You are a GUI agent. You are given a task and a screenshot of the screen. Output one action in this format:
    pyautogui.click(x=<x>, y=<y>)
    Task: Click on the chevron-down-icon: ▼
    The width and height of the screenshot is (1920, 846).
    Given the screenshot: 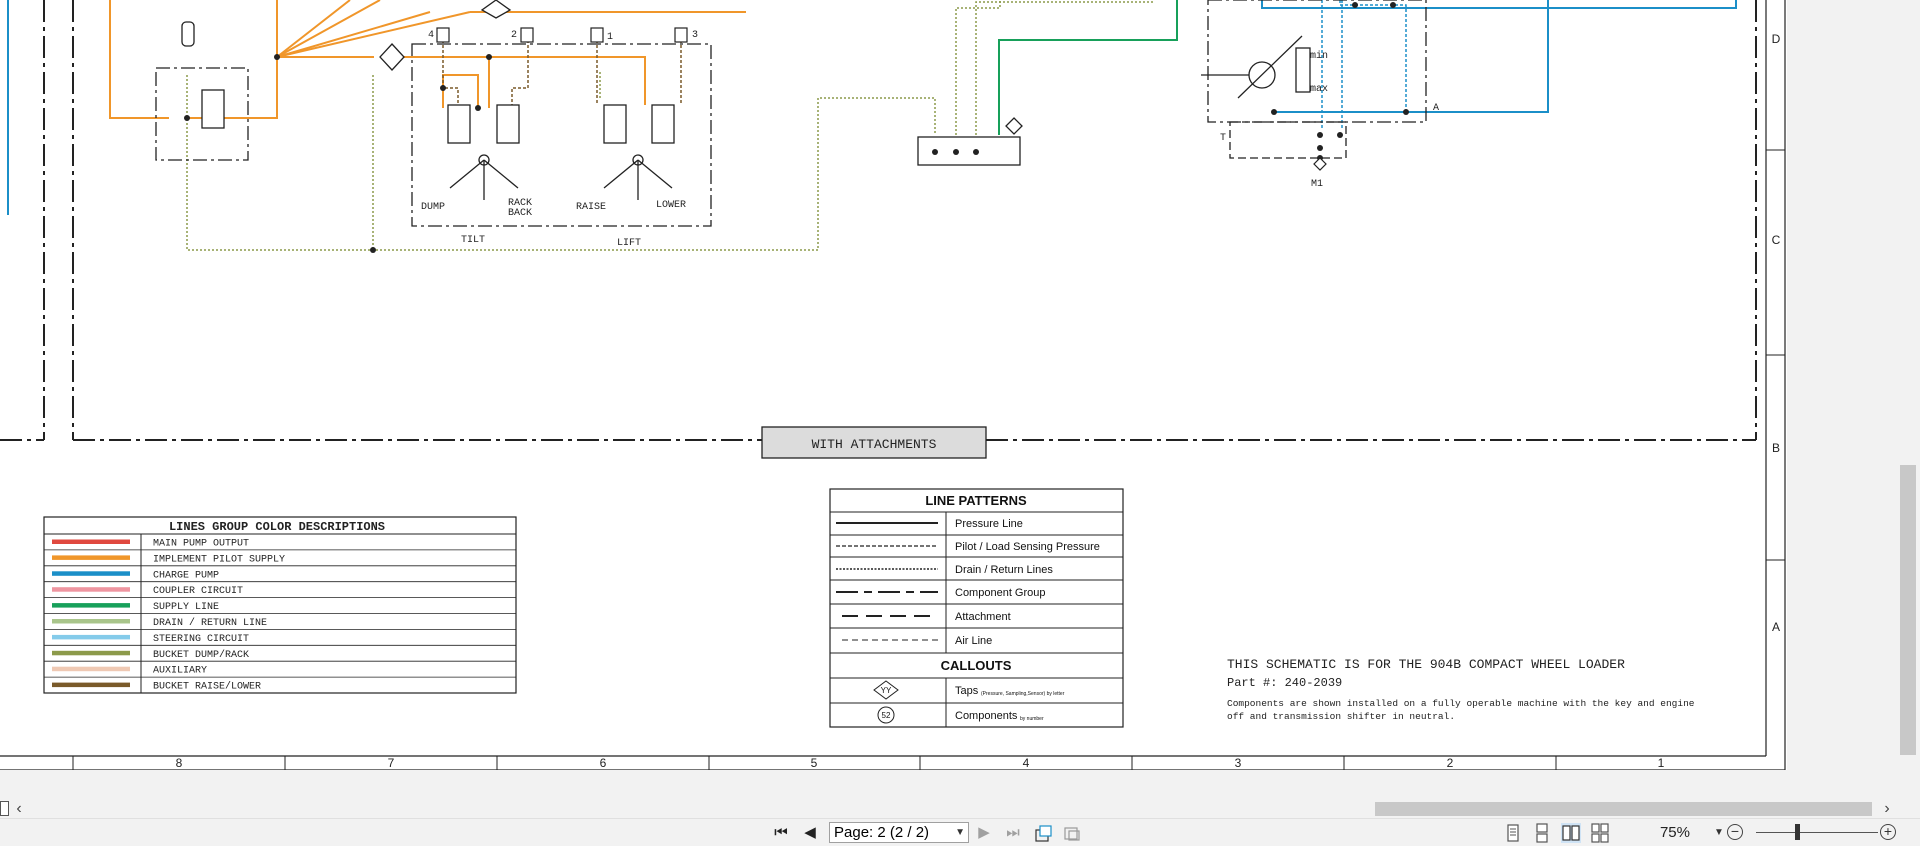 What is the action you would take?
    pyautogui.click(x=960, y=832)
    